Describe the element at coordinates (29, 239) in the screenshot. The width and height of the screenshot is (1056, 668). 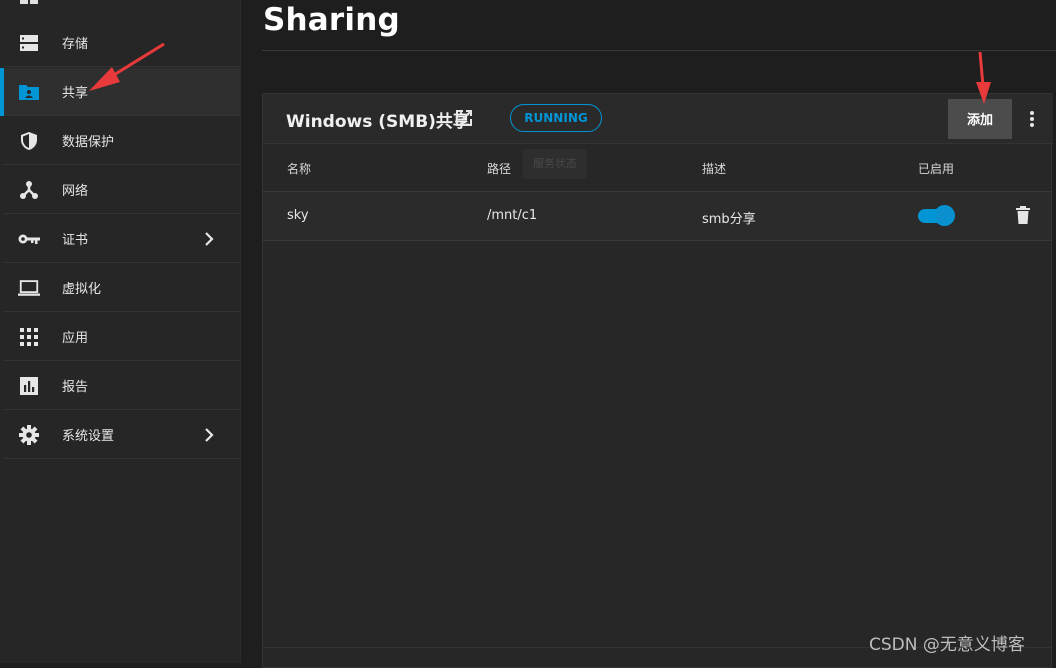
I see `key-icon` at that location.